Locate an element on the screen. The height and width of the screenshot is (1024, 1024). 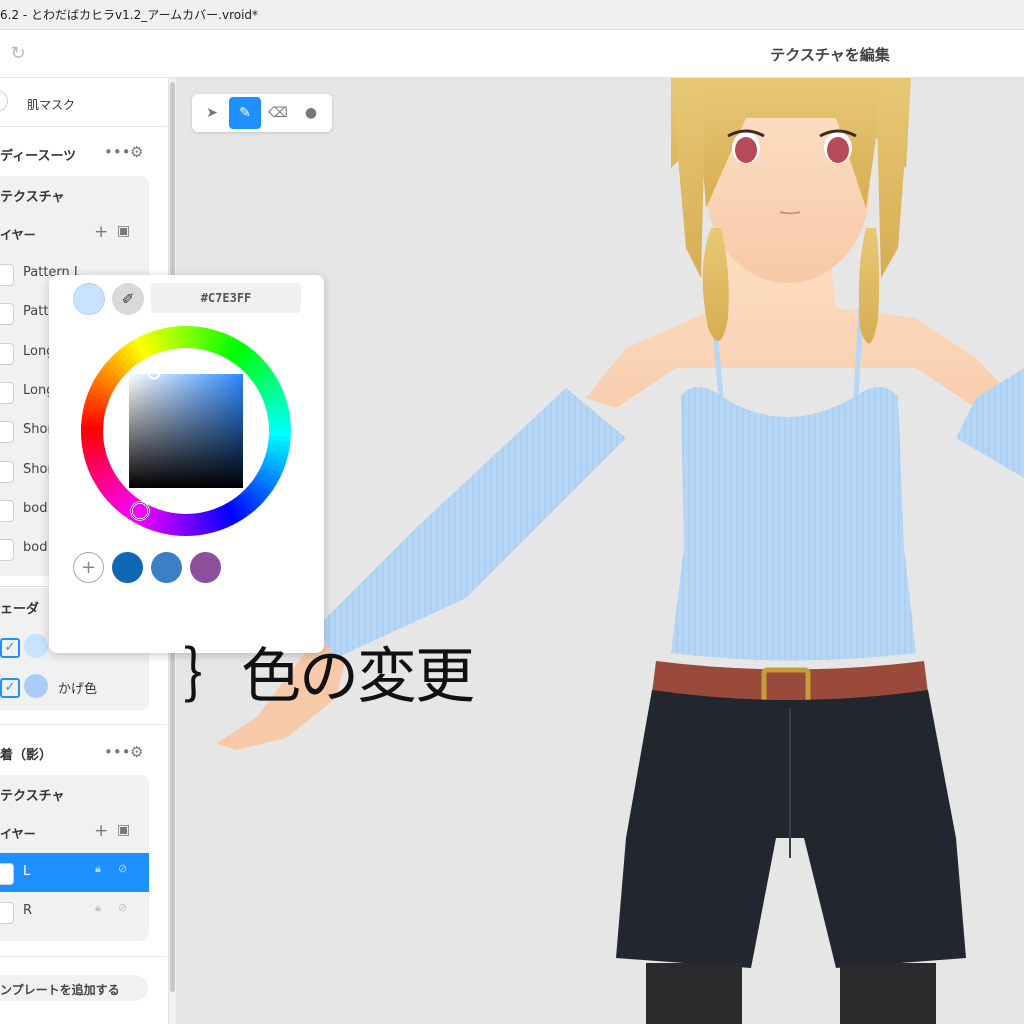
add-template-label: ンプレートを追加する is located at coordinates (60, 990).